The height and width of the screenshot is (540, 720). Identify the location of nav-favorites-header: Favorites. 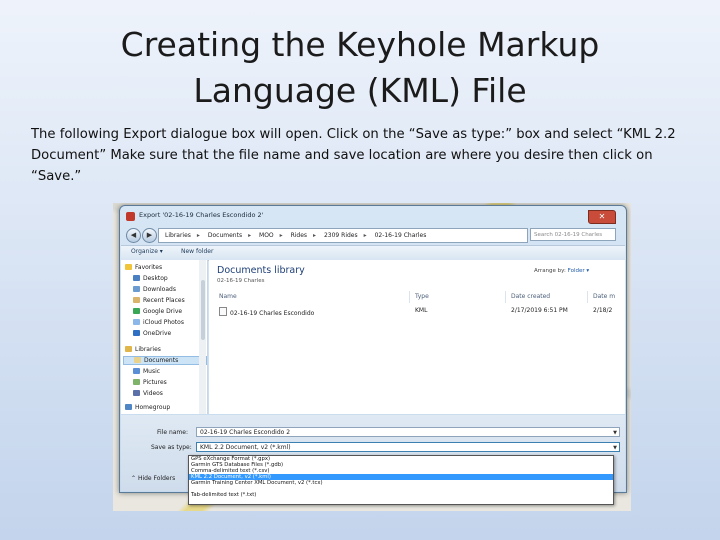
(143, 267).